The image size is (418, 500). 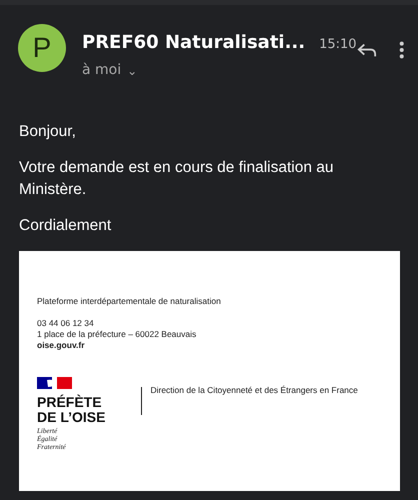 I want to click on timestamp: 15:10, so click(x=338, y=45).